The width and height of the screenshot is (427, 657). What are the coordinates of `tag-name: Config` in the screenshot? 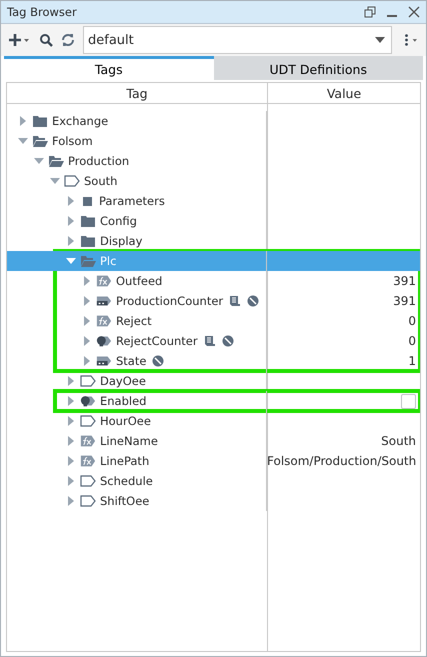 It's located at (118, 221).